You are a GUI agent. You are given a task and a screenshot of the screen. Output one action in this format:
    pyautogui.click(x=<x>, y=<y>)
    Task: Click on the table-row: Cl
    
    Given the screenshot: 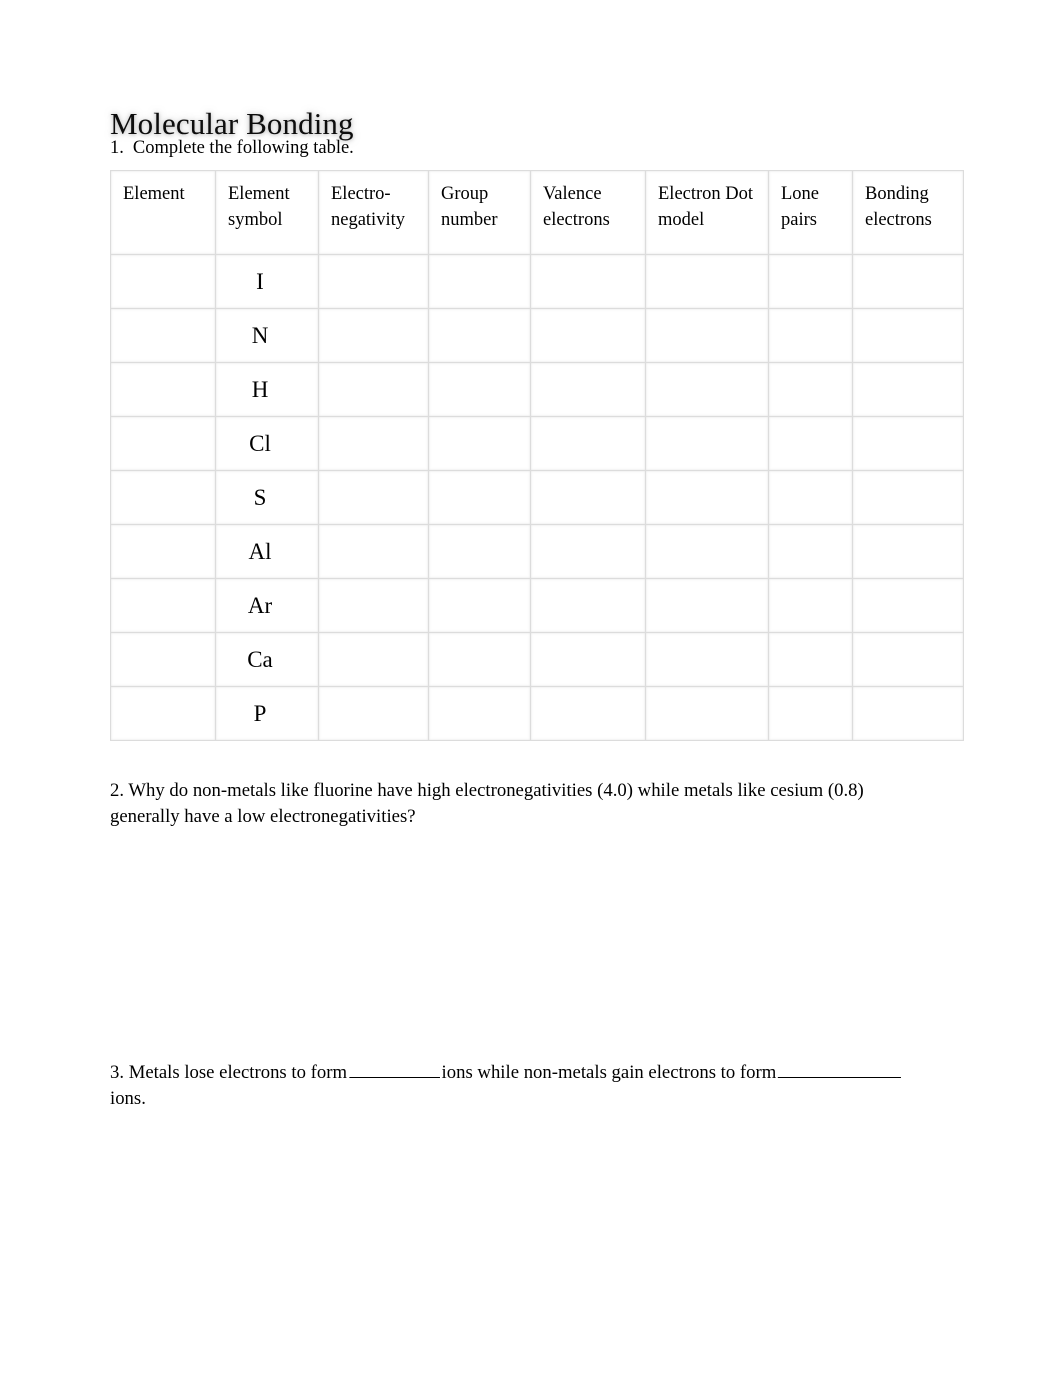 What is the action you would take?
    pyautogui.click(x=537, y=443)
    